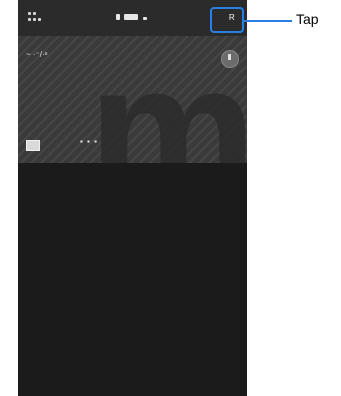 Image resolution: width=341 pixels, height=396 pixels. I want to click on download-icon, so click(230, 59).